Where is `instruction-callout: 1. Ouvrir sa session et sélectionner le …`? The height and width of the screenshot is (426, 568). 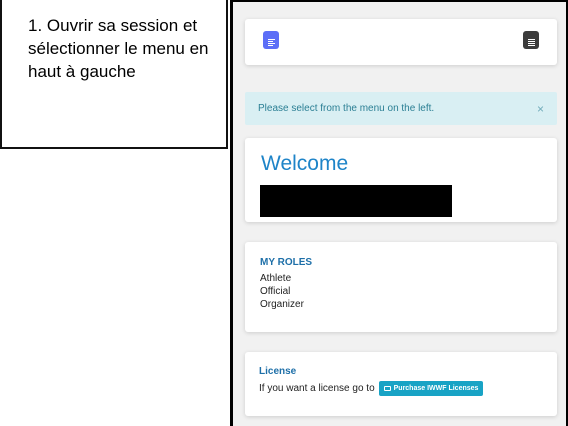 instruction-callout: 1. Ouvrir sa session et sélectionner le … is located at coordinates (114, 74).